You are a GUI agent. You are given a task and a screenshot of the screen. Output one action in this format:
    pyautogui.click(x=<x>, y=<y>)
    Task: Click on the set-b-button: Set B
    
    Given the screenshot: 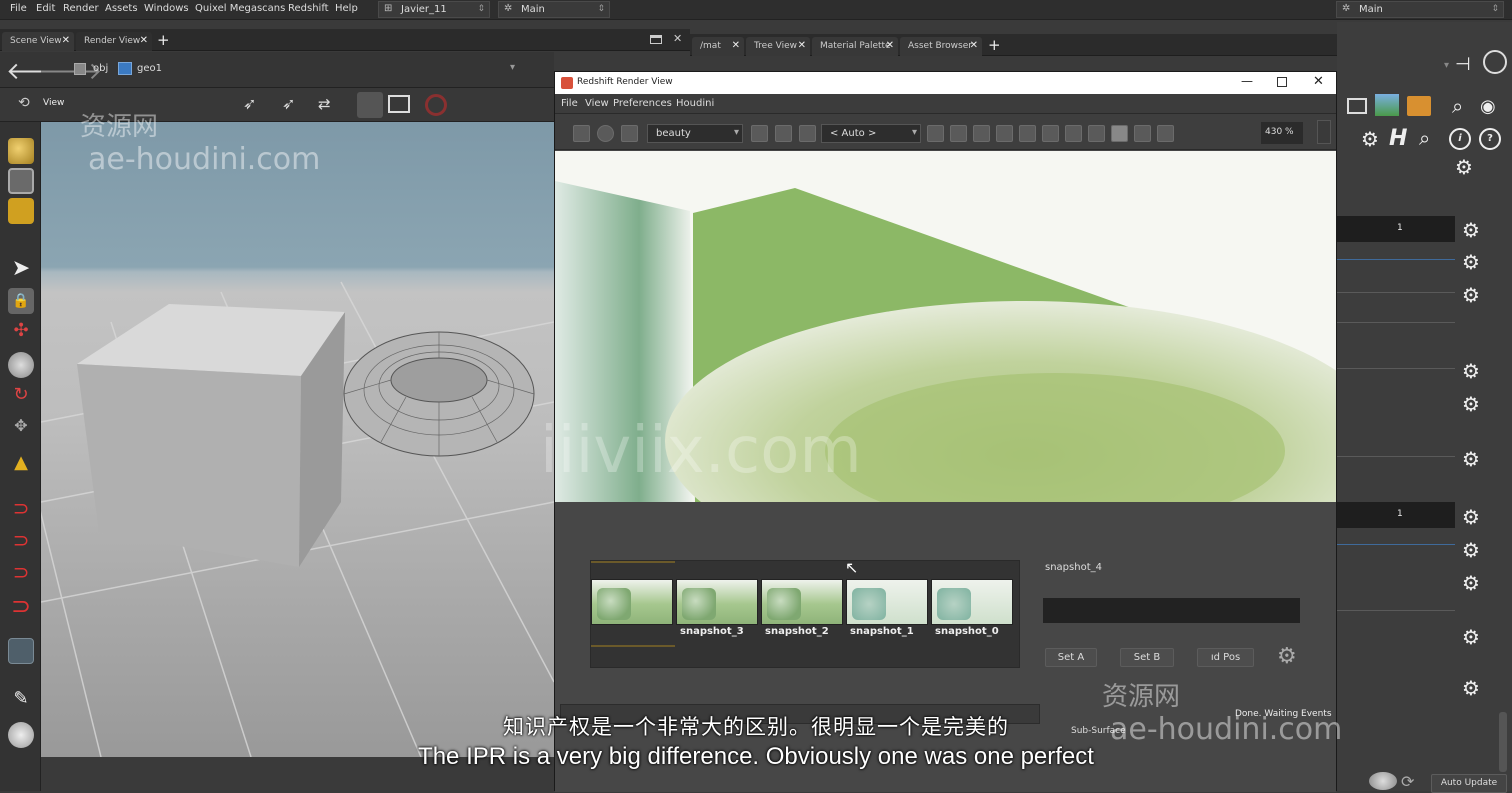 What is the action you would take?
    pyautogui.click(x=1147, y=657)
    